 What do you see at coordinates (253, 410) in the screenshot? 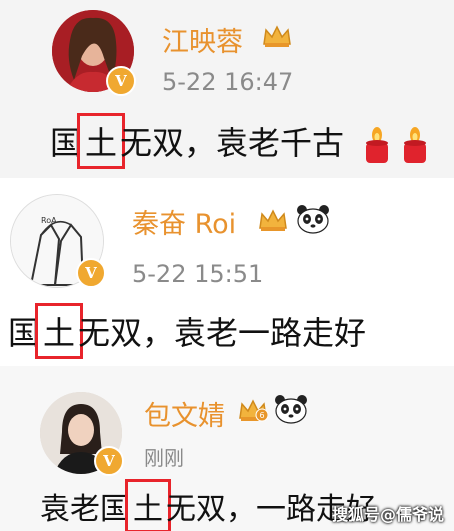
I see `crown-level-6-icon: 6` at bounding box center [253, 410].